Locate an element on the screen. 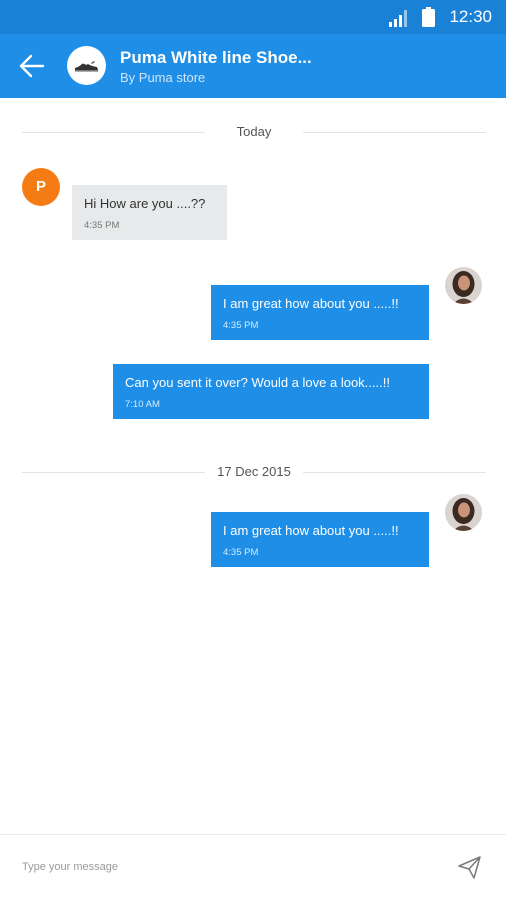 This screenshot has height=900, width=506. date-divider-dec-2015: 17 Dec 2015 is located at coordinates (254, 472).